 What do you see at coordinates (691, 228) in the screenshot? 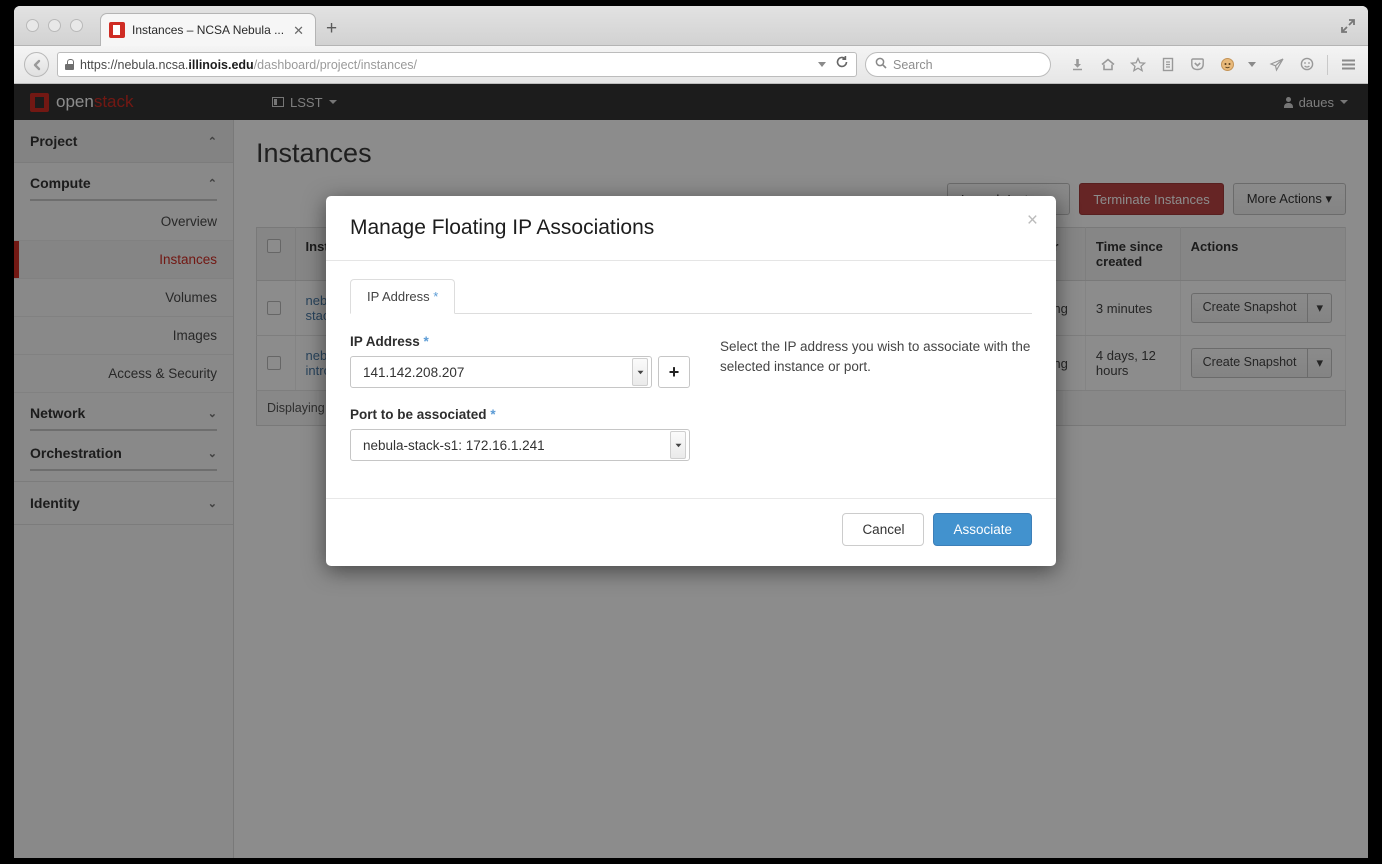
I see `modal-header: Manage Floating IP Associations ×` at bounding box center [691, 228].